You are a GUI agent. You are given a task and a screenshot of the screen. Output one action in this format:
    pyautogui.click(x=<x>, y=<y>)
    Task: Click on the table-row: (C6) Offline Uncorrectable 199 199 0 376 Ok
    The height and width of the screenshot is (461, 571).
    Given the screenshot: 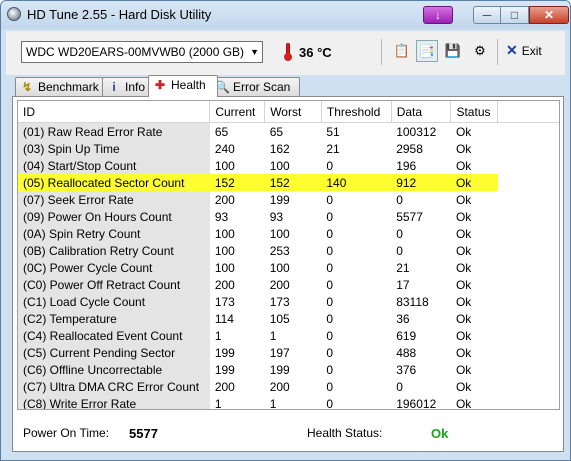 What is the action you would take?
    pyautogui.click(x=288, y=369)
    